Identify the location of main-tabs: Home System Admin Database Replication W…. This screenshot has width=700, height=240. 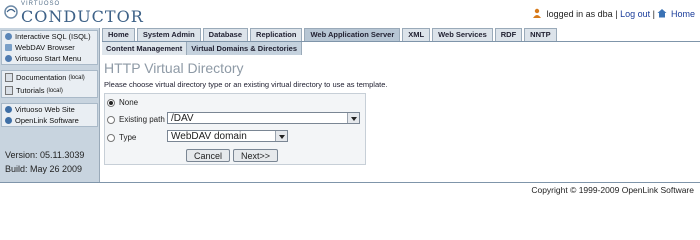
(330, 34).